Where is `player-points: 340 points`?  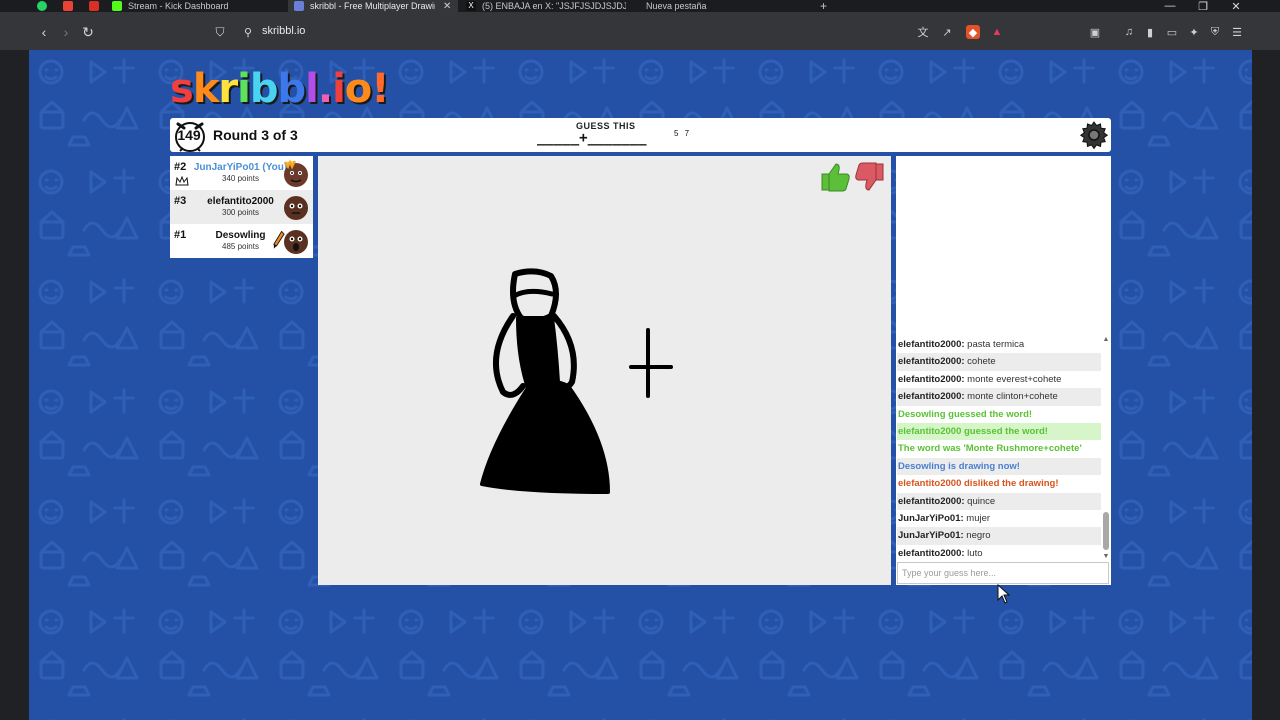 player-points: 340 points is located at coordinates (240, 178).